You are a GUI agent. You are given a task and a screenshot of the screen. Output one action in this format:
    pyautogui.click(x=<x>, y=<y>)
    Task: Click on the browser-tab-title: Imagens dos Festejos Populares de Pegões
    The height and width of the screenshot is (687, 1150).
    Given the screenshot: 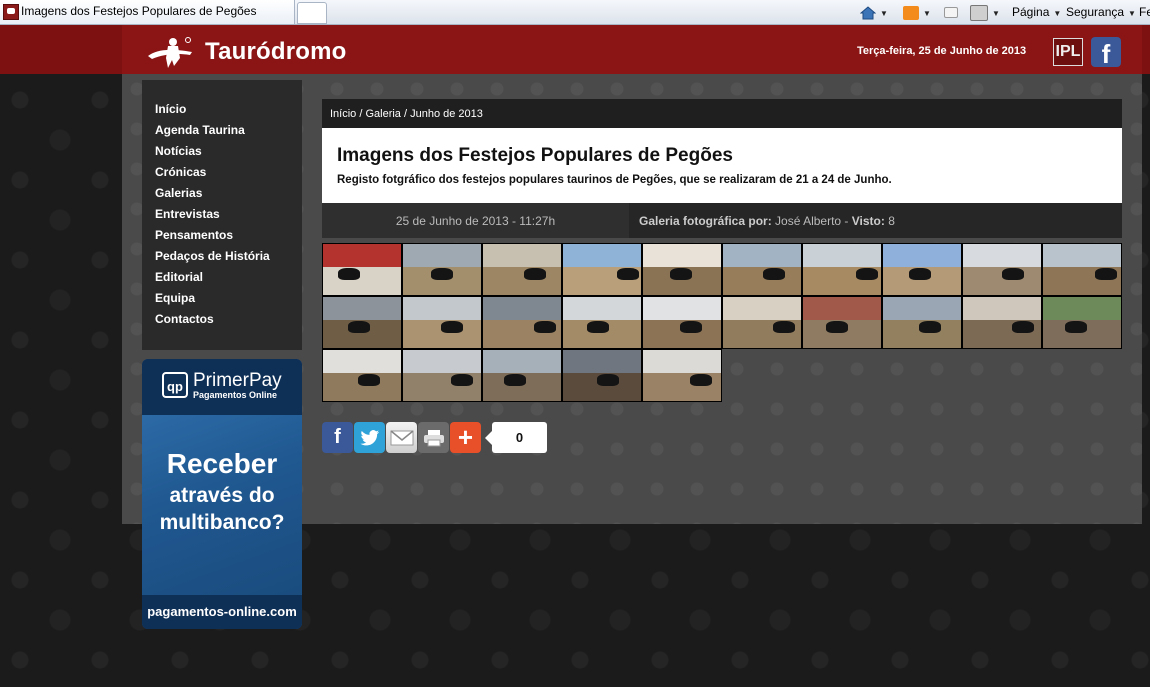 What is the action you would take?
    pyautogui.click(x=139, y=11)
    